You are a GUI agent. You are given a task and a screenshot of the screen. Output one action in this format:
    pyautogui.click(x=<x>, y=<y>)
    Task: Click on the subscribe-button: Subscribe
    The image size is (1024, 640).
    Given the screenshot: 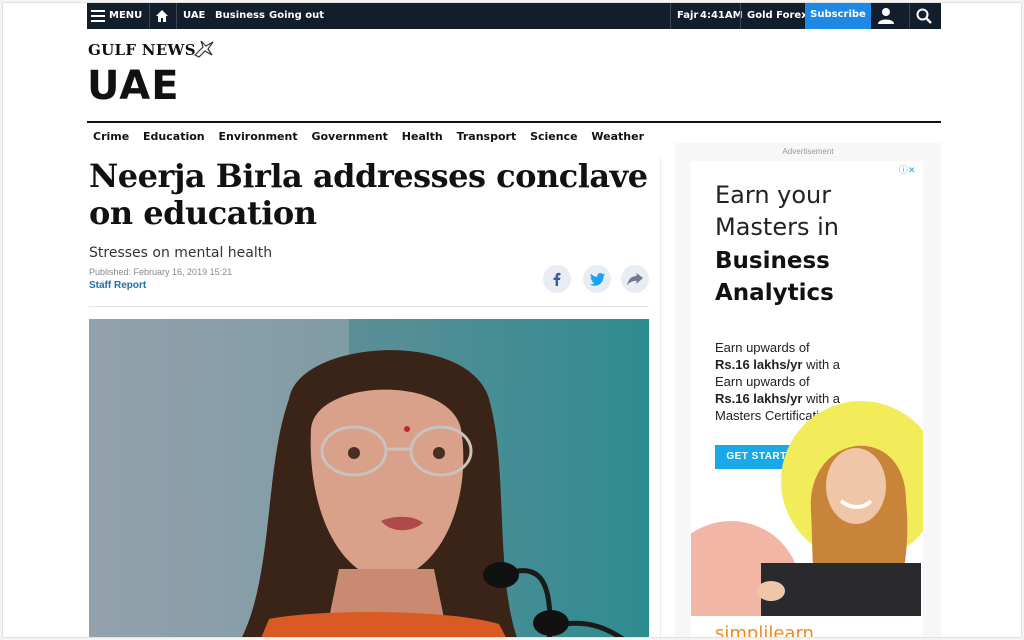 What is the action you would take?
    pyautogui.click(x=838, y=16)
    